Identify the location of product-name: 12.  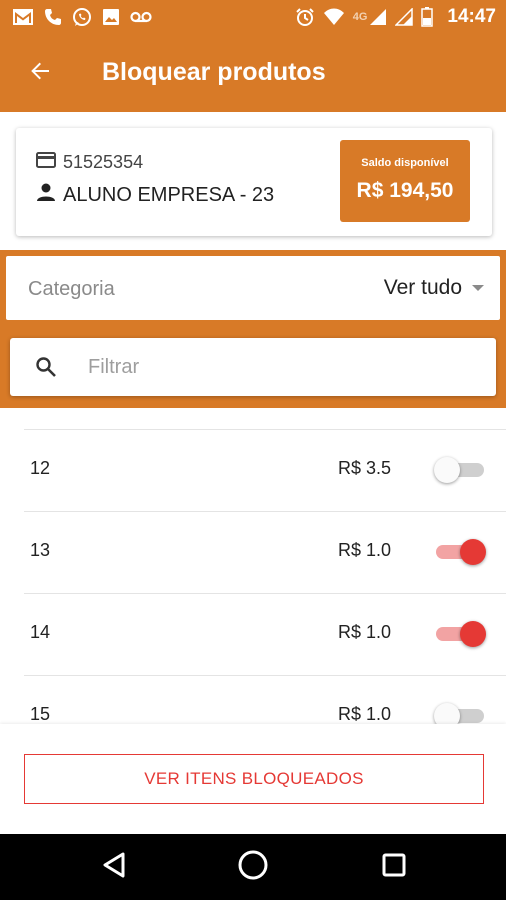
(40, 468).